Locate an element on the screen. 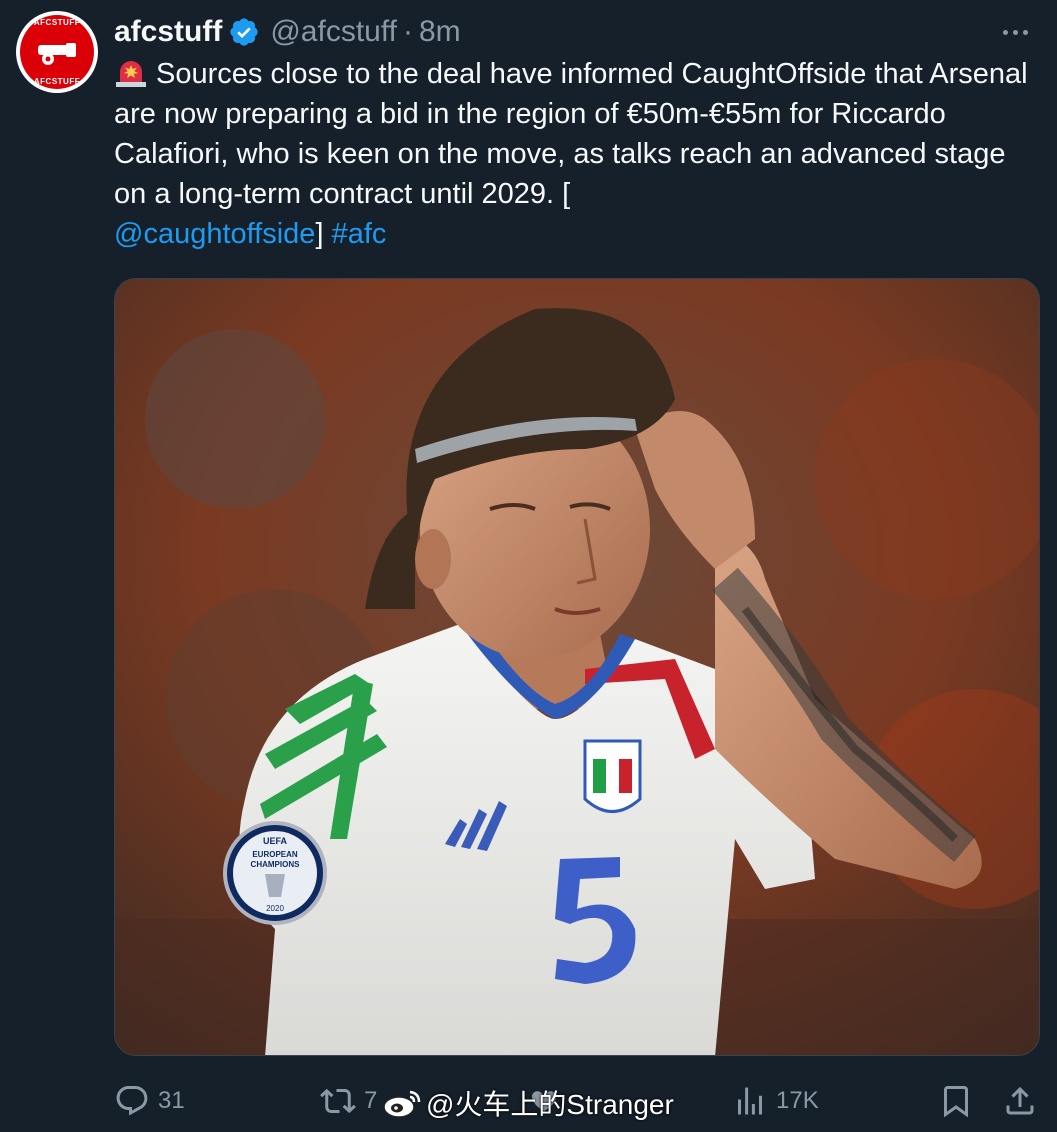  more-options-button is located at coordinates (1015, 32).